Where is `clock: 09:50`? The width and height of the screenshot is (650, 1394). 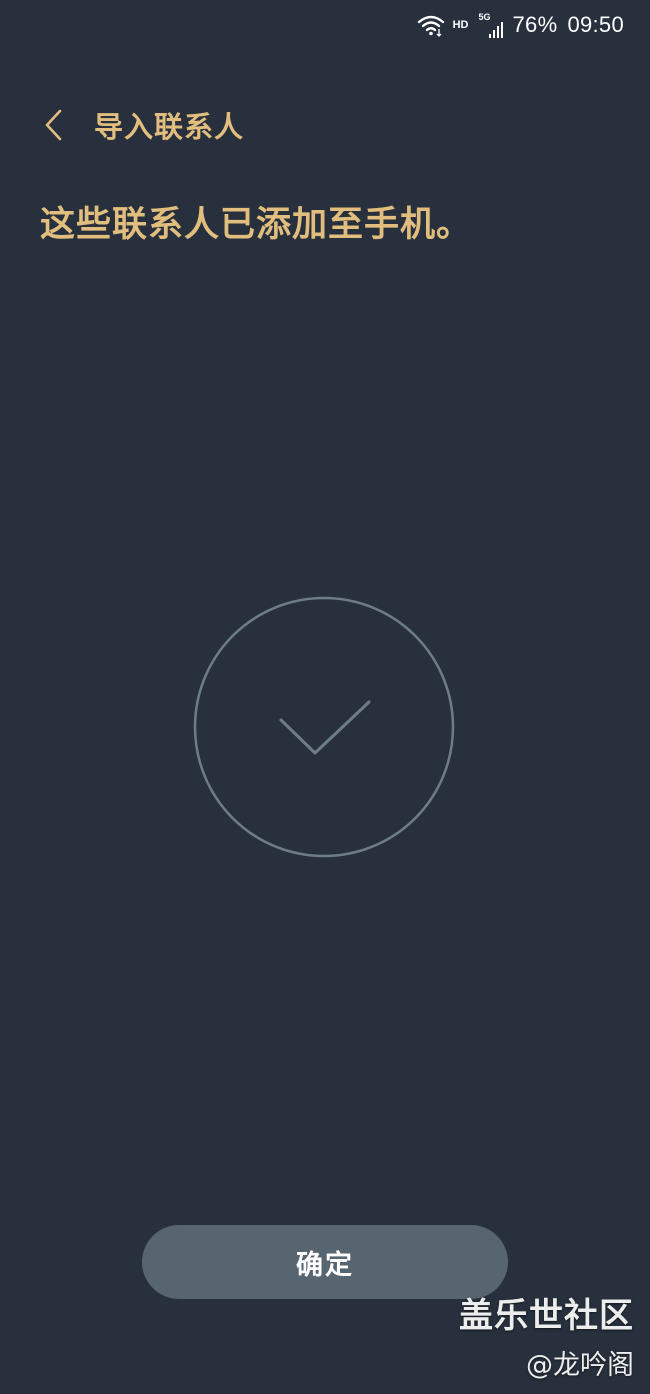
clock: 09:50 is located at coordinates (595, 24).